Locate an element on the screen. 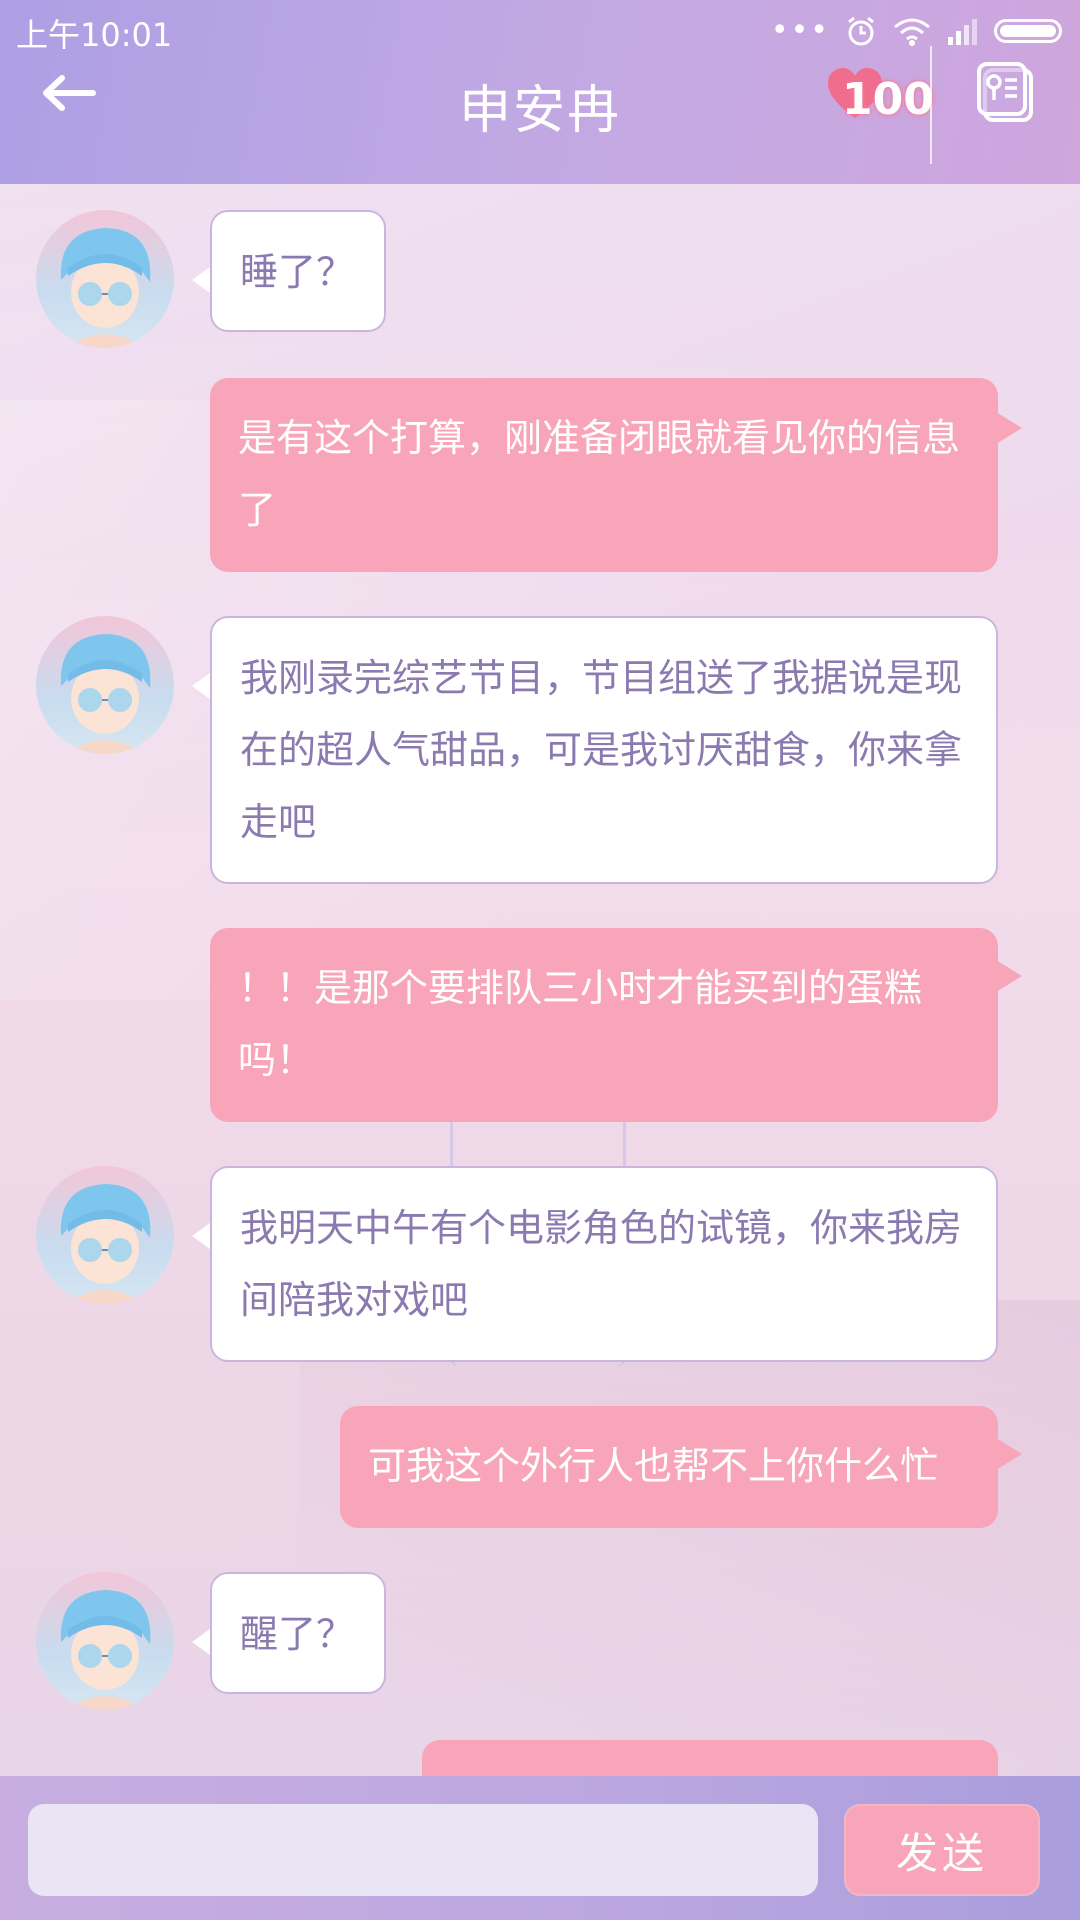 The image size is (1080, 1920). outgoing-message: ！！是那个要排队三小时才能买到的蛋糕吗！ is located at coordinates (604, 1025).